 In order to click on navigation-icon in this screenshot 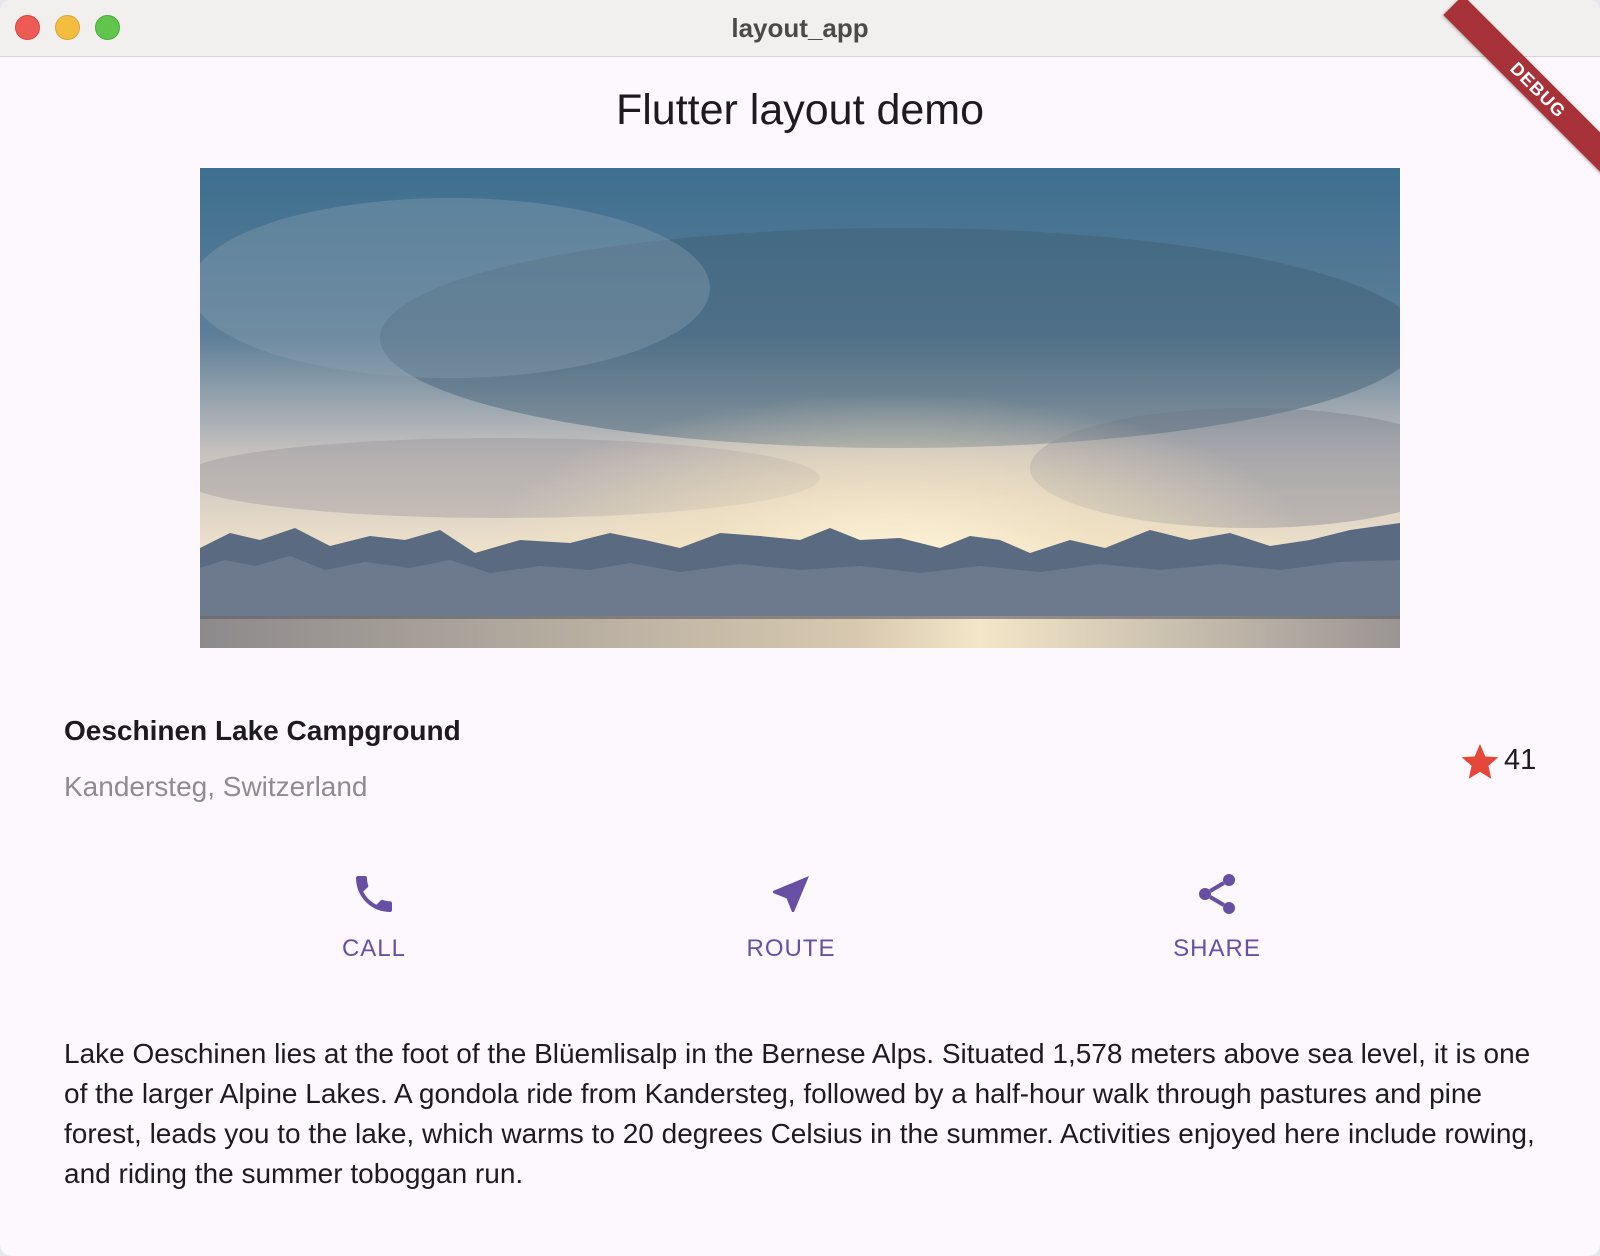, I will do `click(791, 894)`.